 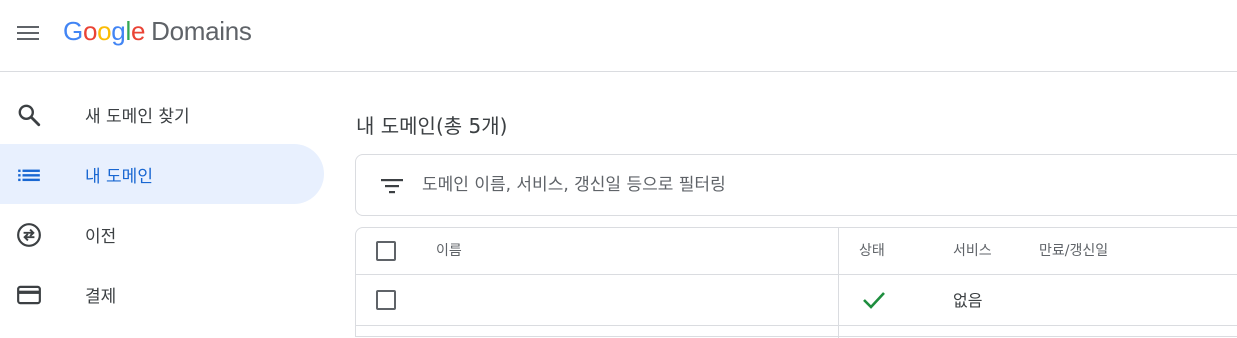 I want to click on credit-card-icon, so click(x=29, y=295).